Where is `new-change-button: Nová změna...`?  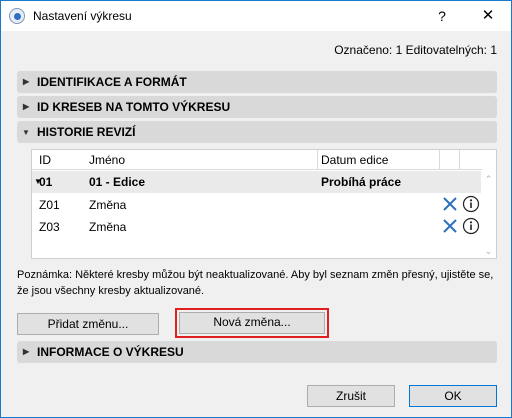
new-change-button: Nová změna... is located at coordinates (252, 323).